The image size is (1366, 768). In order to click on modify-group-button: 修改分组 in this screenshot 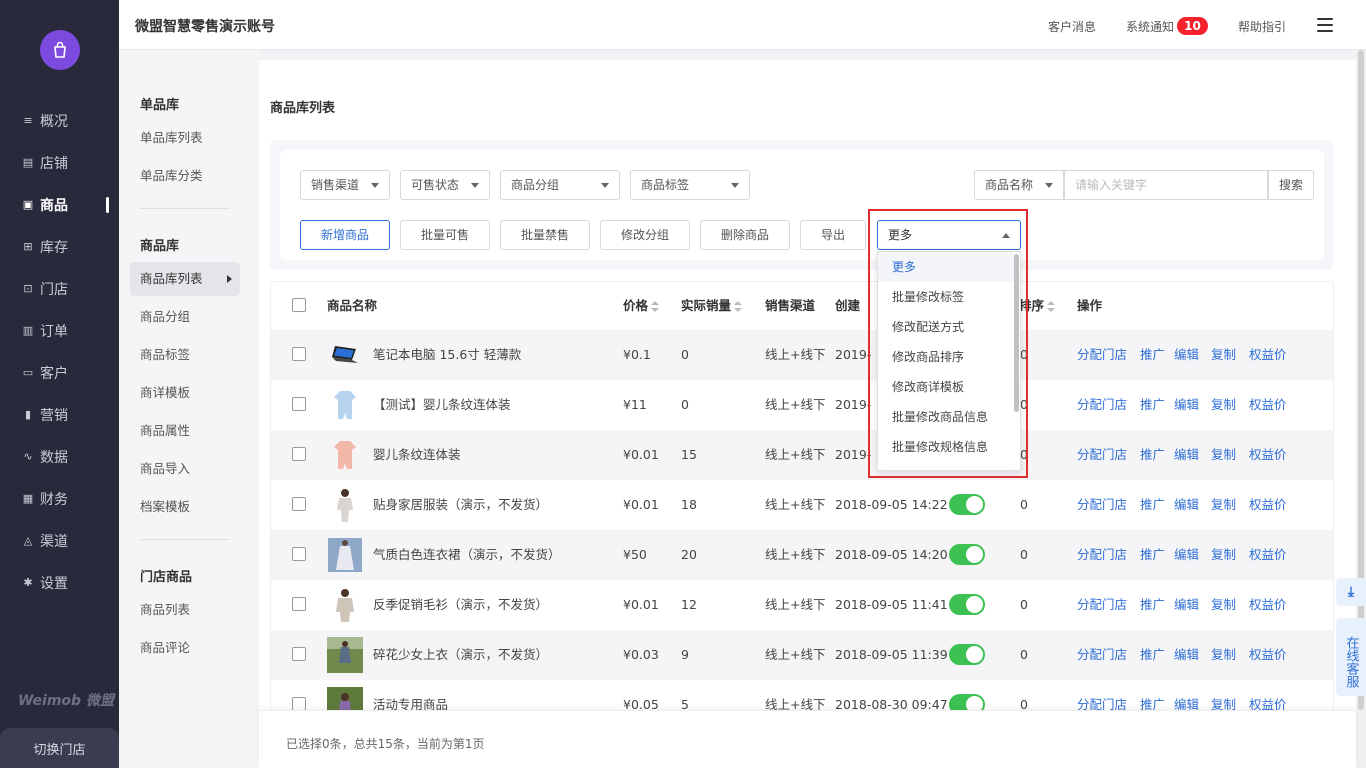, I will do `click(645, 235)`.